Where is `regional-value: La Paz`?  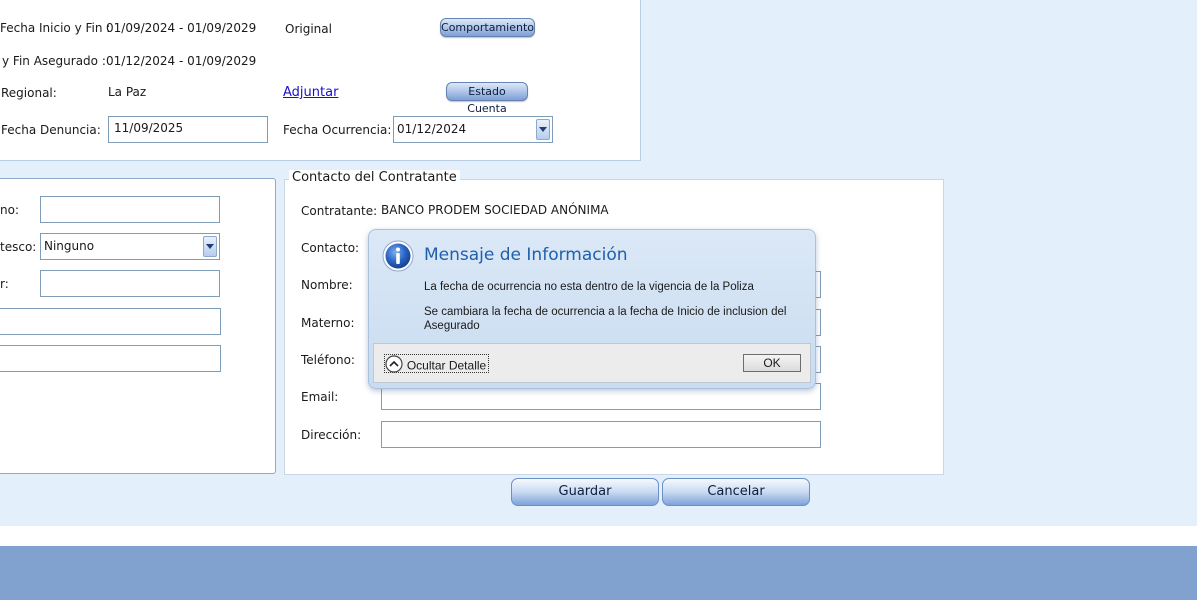 regional-value: La Paz is located at coordinates (127, 92).